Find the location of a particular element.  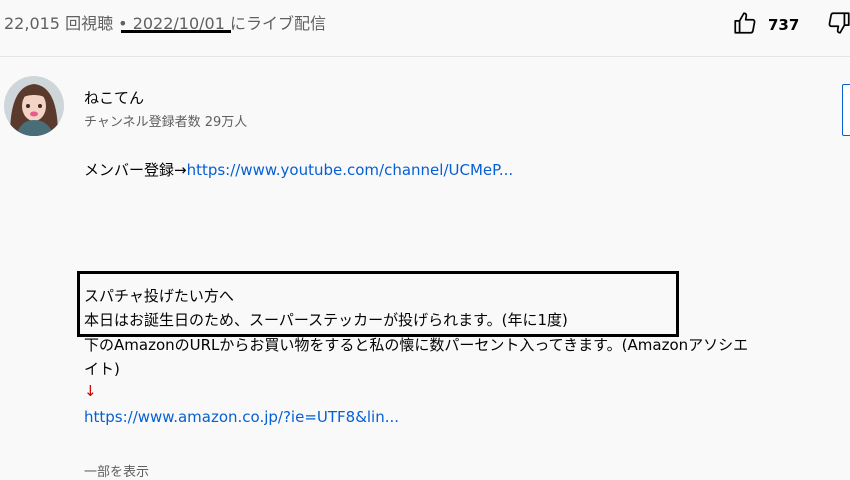

member-prefix: メンバー登録→ is located at coordinates (135, 170).